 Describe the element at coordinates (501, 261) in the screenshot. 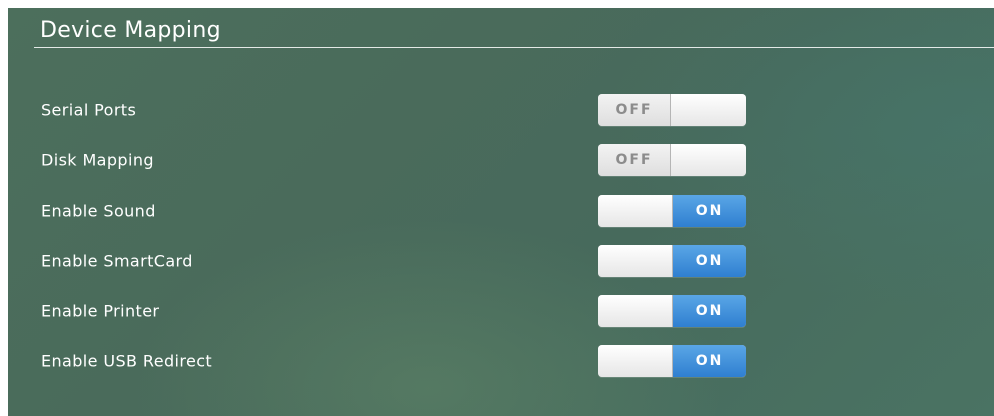

I see `setting-row-enable-smartcard: Enable SmartCard ON` at that location.